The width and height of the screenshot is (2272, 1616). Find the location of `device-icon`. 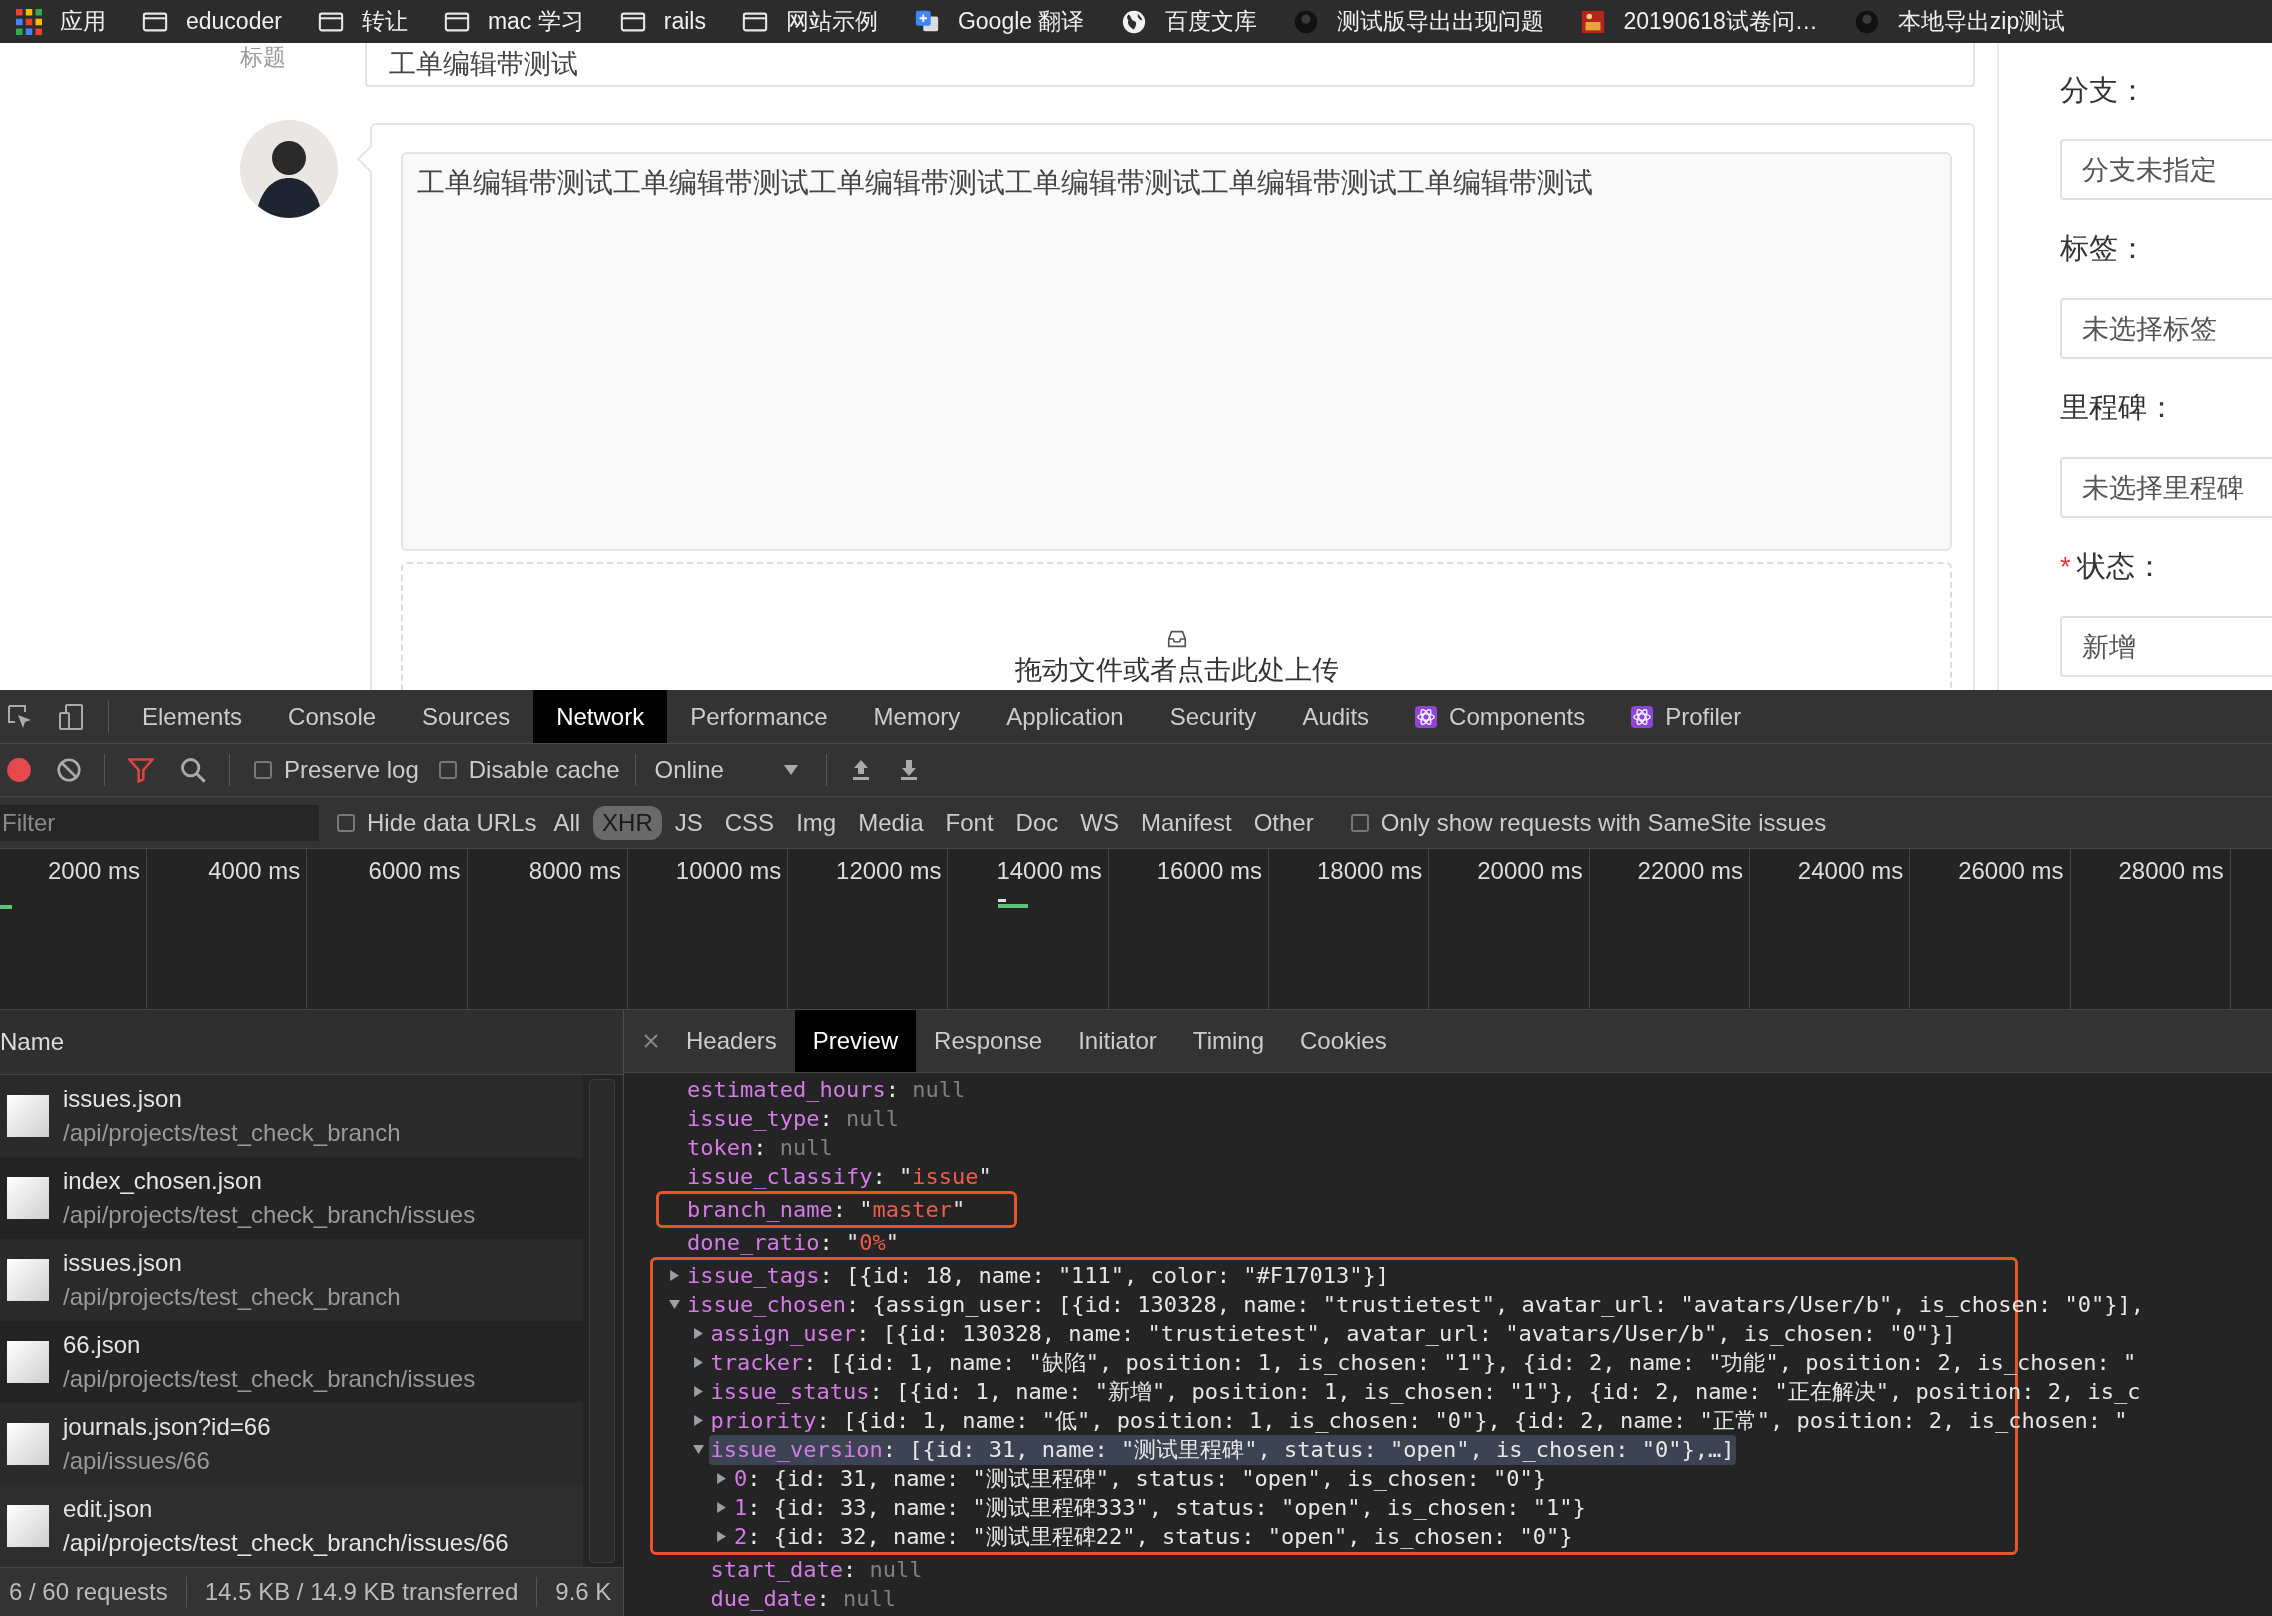

device-icon is located at coordinates (72, 716).